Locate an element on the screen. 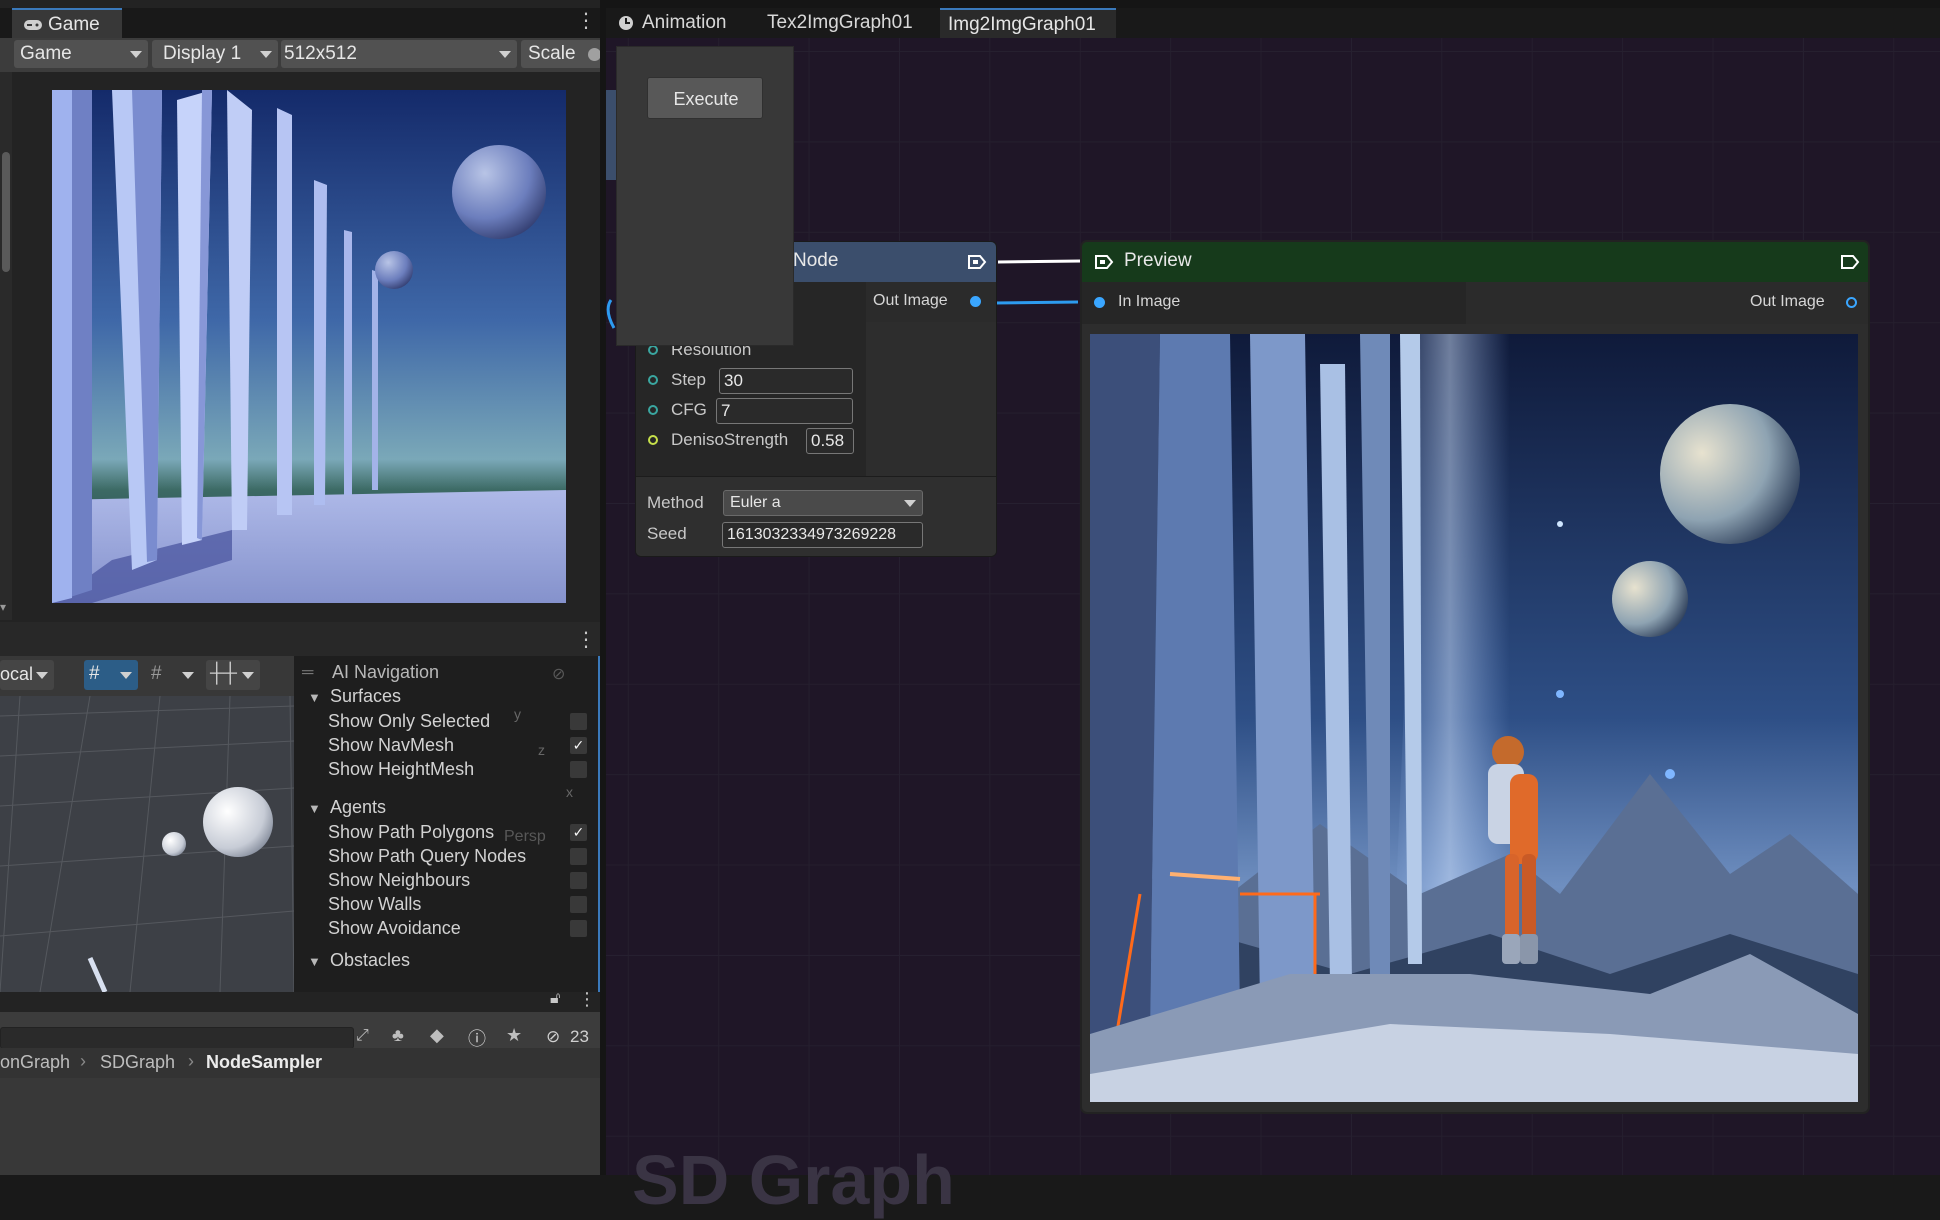  tab-game: Game is located at coordinates (67, 23).